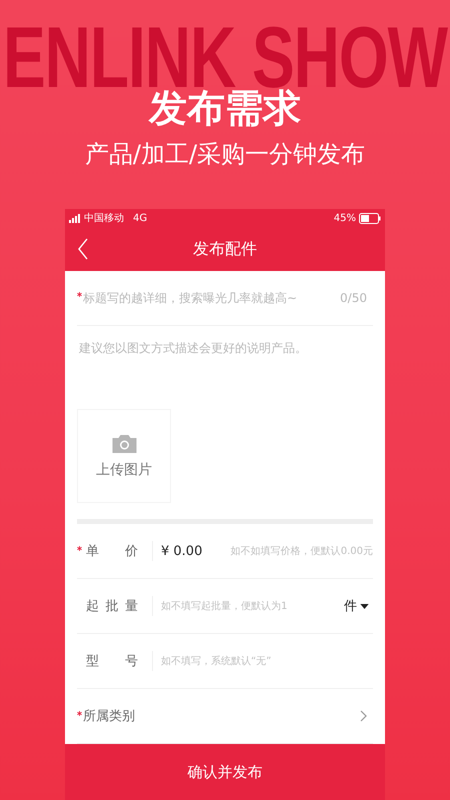  What do you see at coordinates (225, 249) in the screenshot?
I see `page-title: 发布配件` at bounding box center [225, 249].